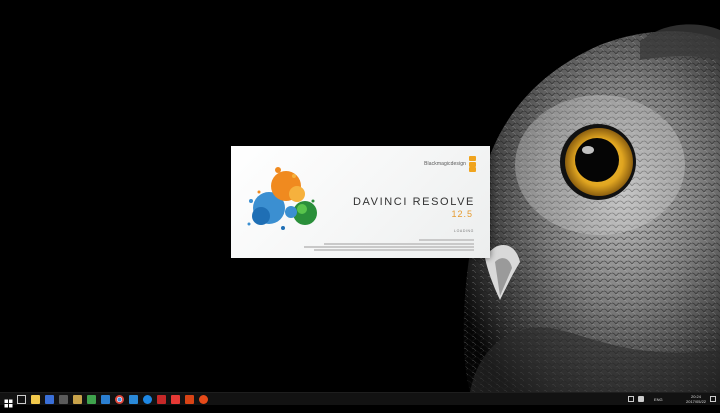 The image size is (720, 413). I want to click on clock: 20:24 2017/05/22, so click(696, 399).